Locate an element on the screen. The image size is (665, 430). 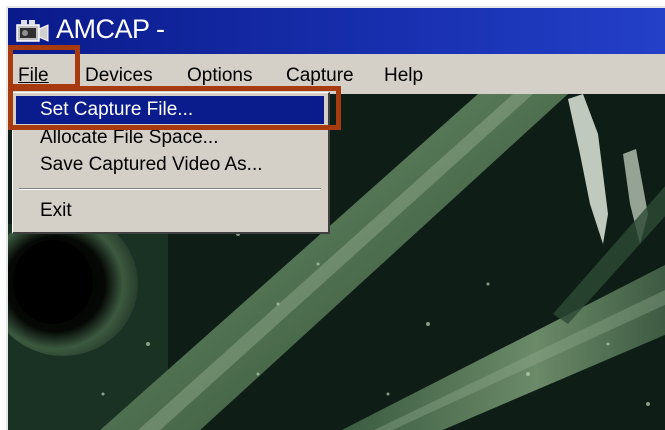
amcap-app-icon is located at coordinates (33, 31).